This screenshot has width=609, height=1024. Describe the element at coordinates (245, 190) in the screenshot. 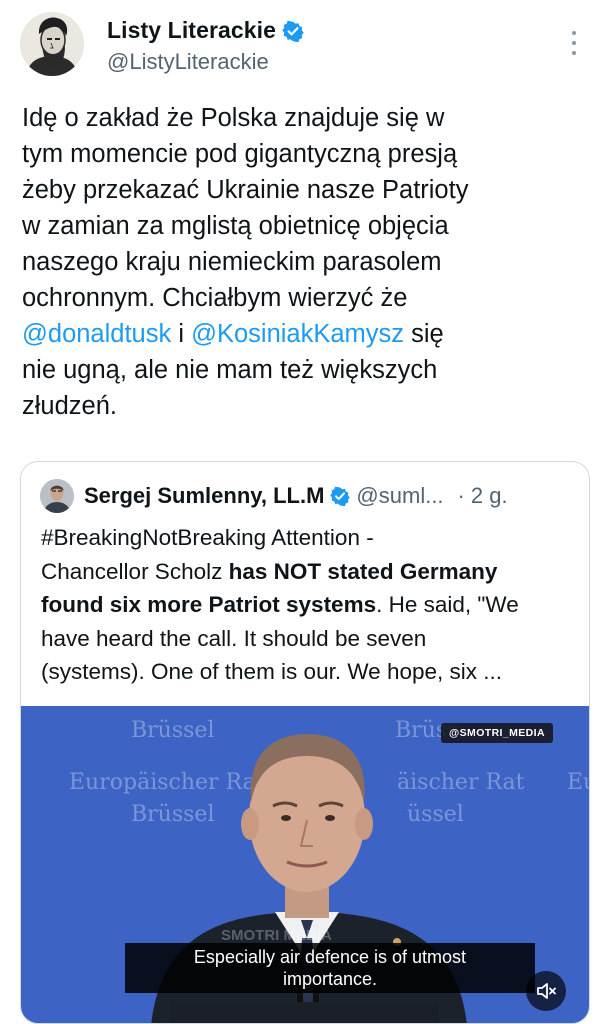

I see `tweet-line: żeby przekazać Ukrainie nasze Patrioty` at that location.